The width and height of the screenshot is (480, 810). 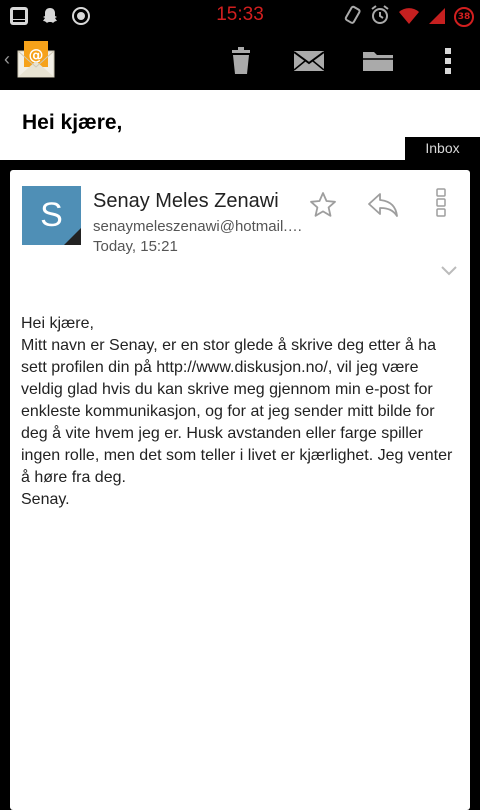 I want to click on message-subject: Hei kjære,, so click(x=72, y=122).